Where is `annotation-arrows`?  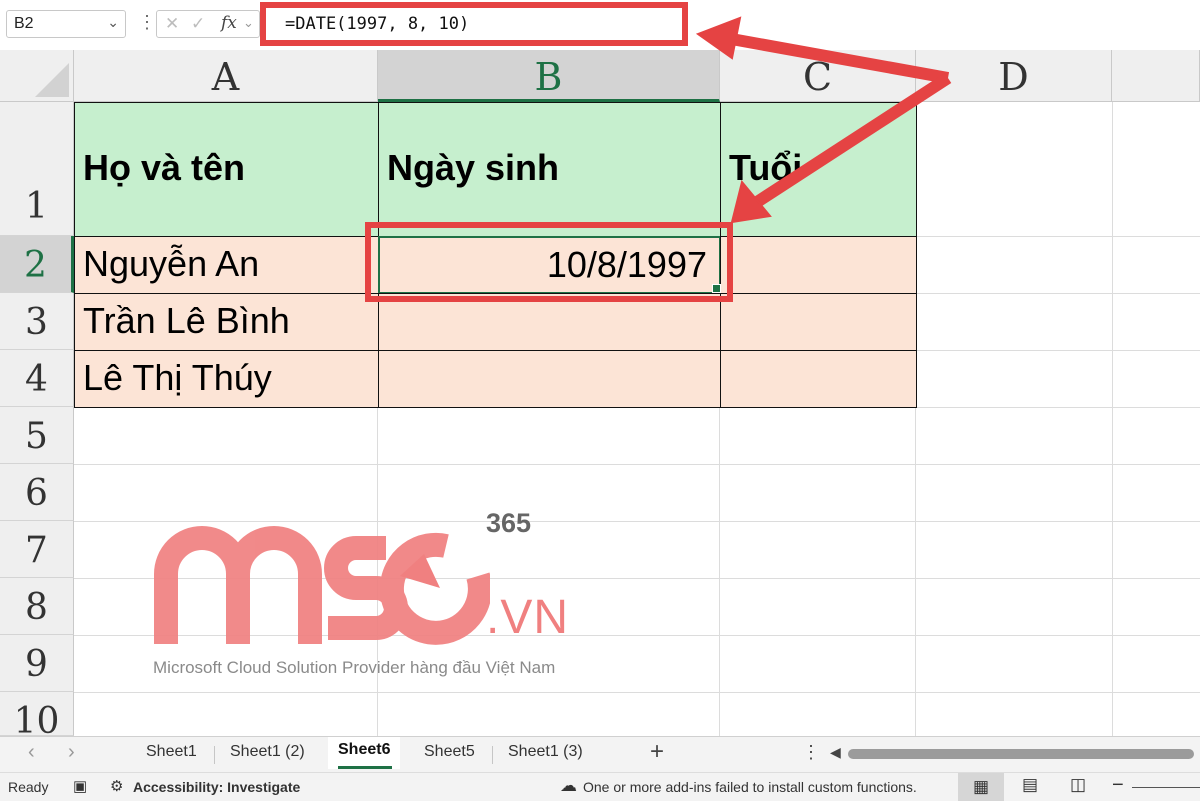 annotation-arrows is located at coordinates (823, 120).